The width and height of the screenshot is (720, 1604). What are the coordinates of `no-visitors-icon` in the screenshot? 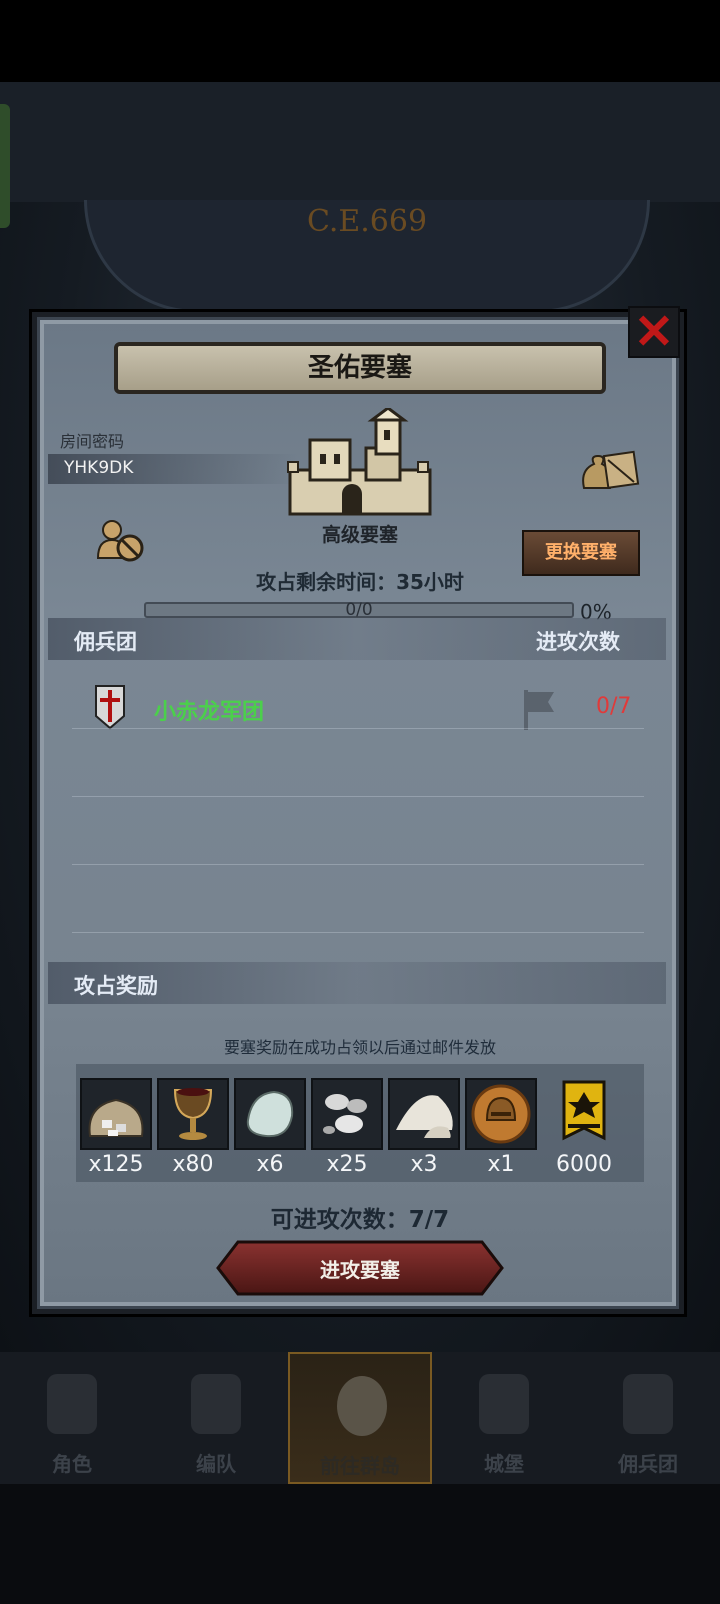 It's located at (121, 541).